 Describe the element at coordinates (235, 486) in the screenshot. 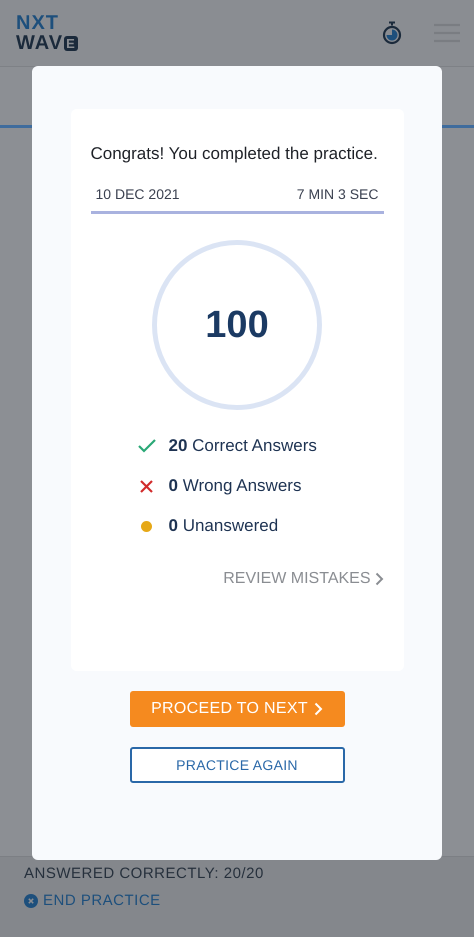

I see `stat-text: 0 Wrong Answers` at that location.